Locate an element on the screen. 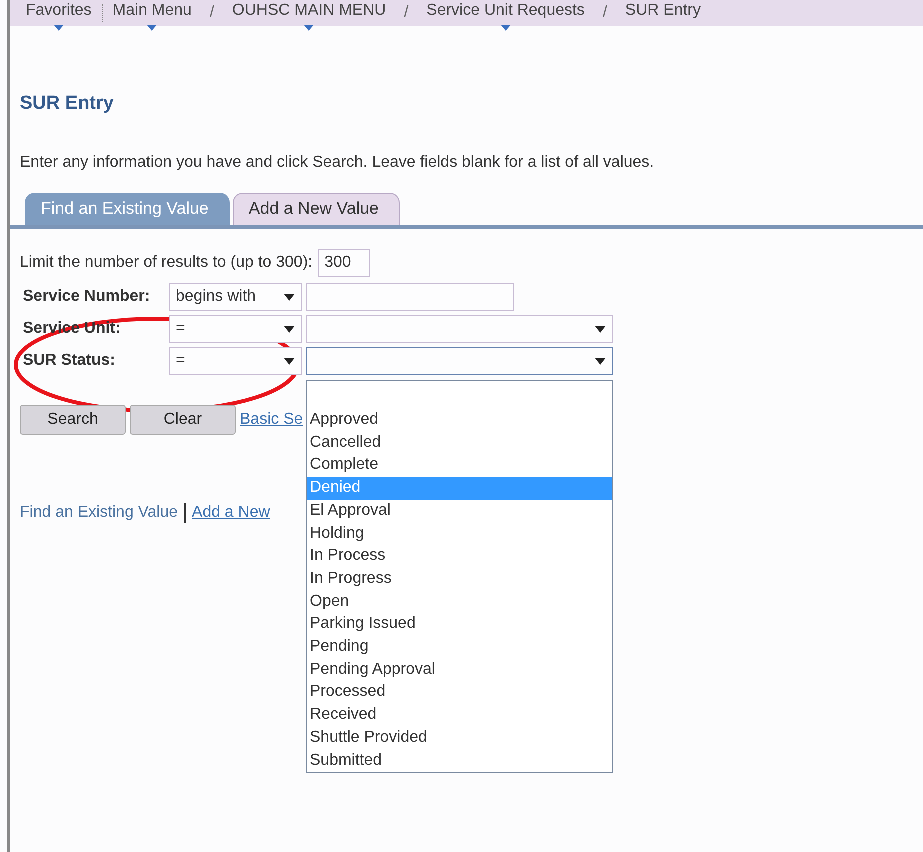  dropdown-option: Received is located at coordinates (459, 715).